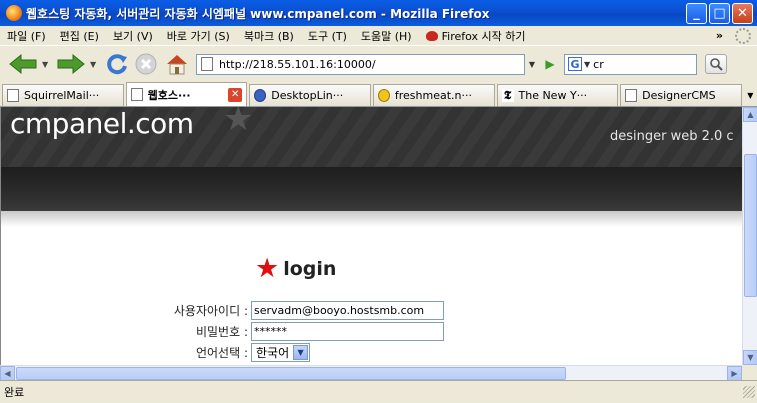 The image size is (757, 403). Describe the element at coordinates (553, 95) in the screenshot. I see `tab-label: The New Y···` at that location.